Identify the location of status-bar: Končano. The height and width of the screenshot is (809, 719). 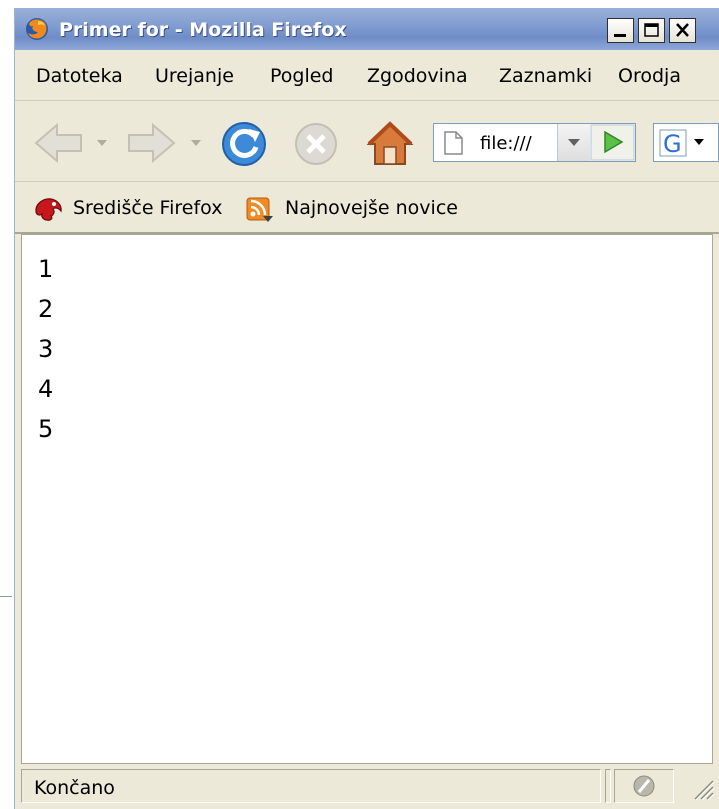
(367, 787).